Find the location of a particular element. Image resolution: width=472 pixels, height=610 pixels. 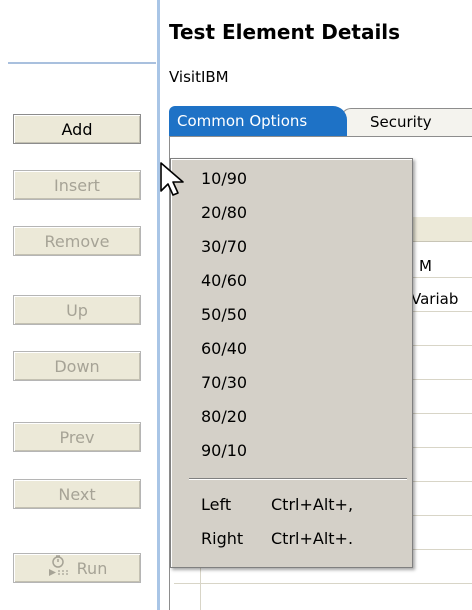

down-button-label: Down is located at coordinates (77, 366).